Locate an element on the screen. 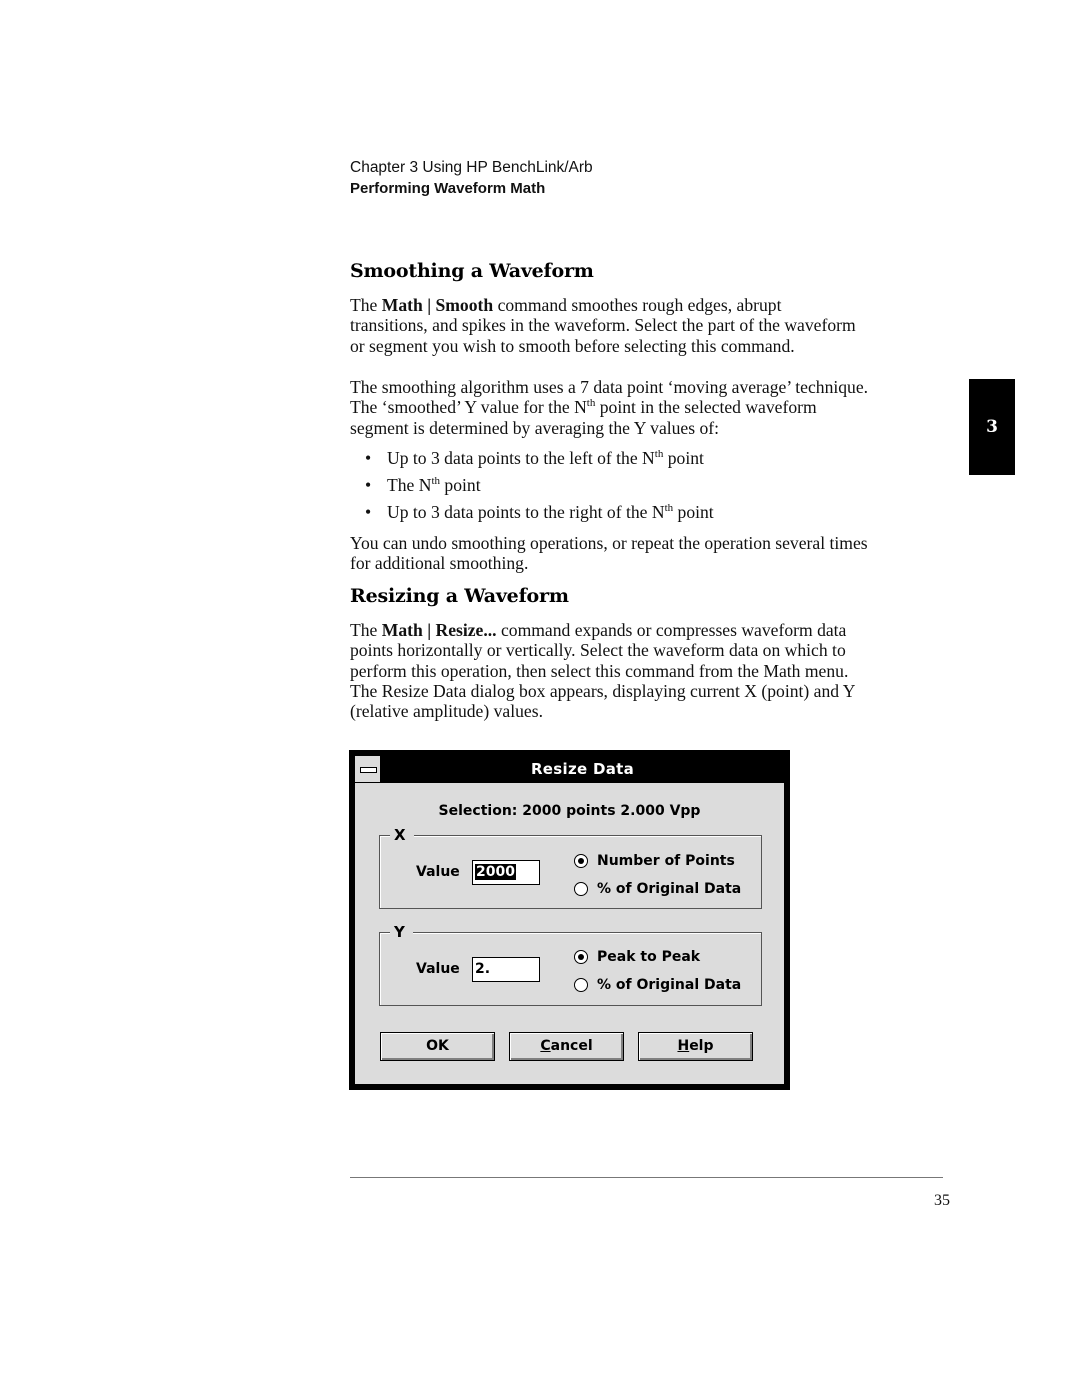  y-value-label: Value is located at coordinates (438, 969).